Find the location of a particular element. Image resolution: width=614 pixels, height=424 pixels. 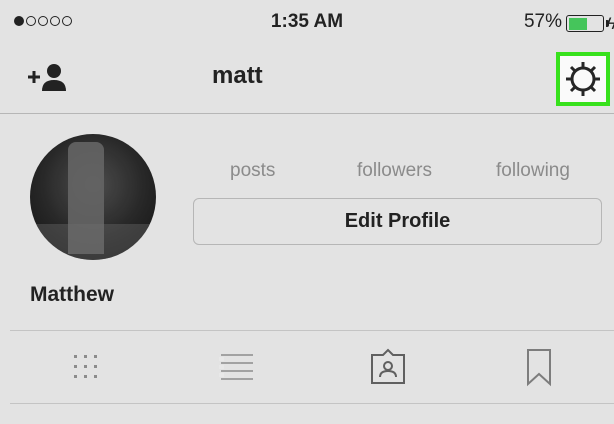

status-bar: 1:35 AM 57% ϟ is located at coordinates (307, 22).